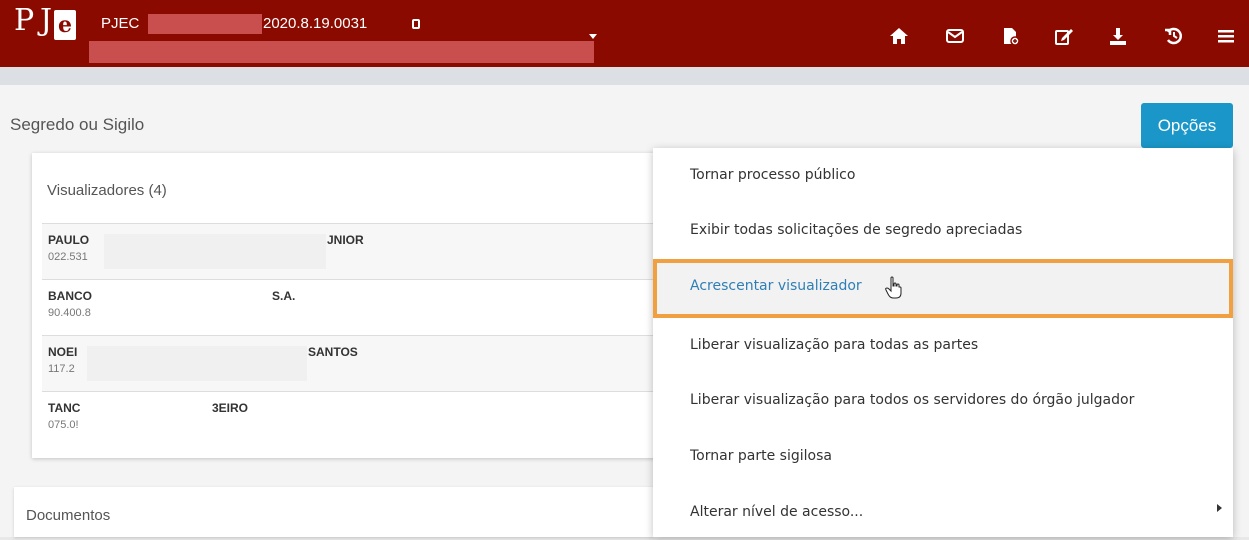  Describe the element at coordinates (1219, 508) in the screenshot. I see `chevron-right-icon` at that location.